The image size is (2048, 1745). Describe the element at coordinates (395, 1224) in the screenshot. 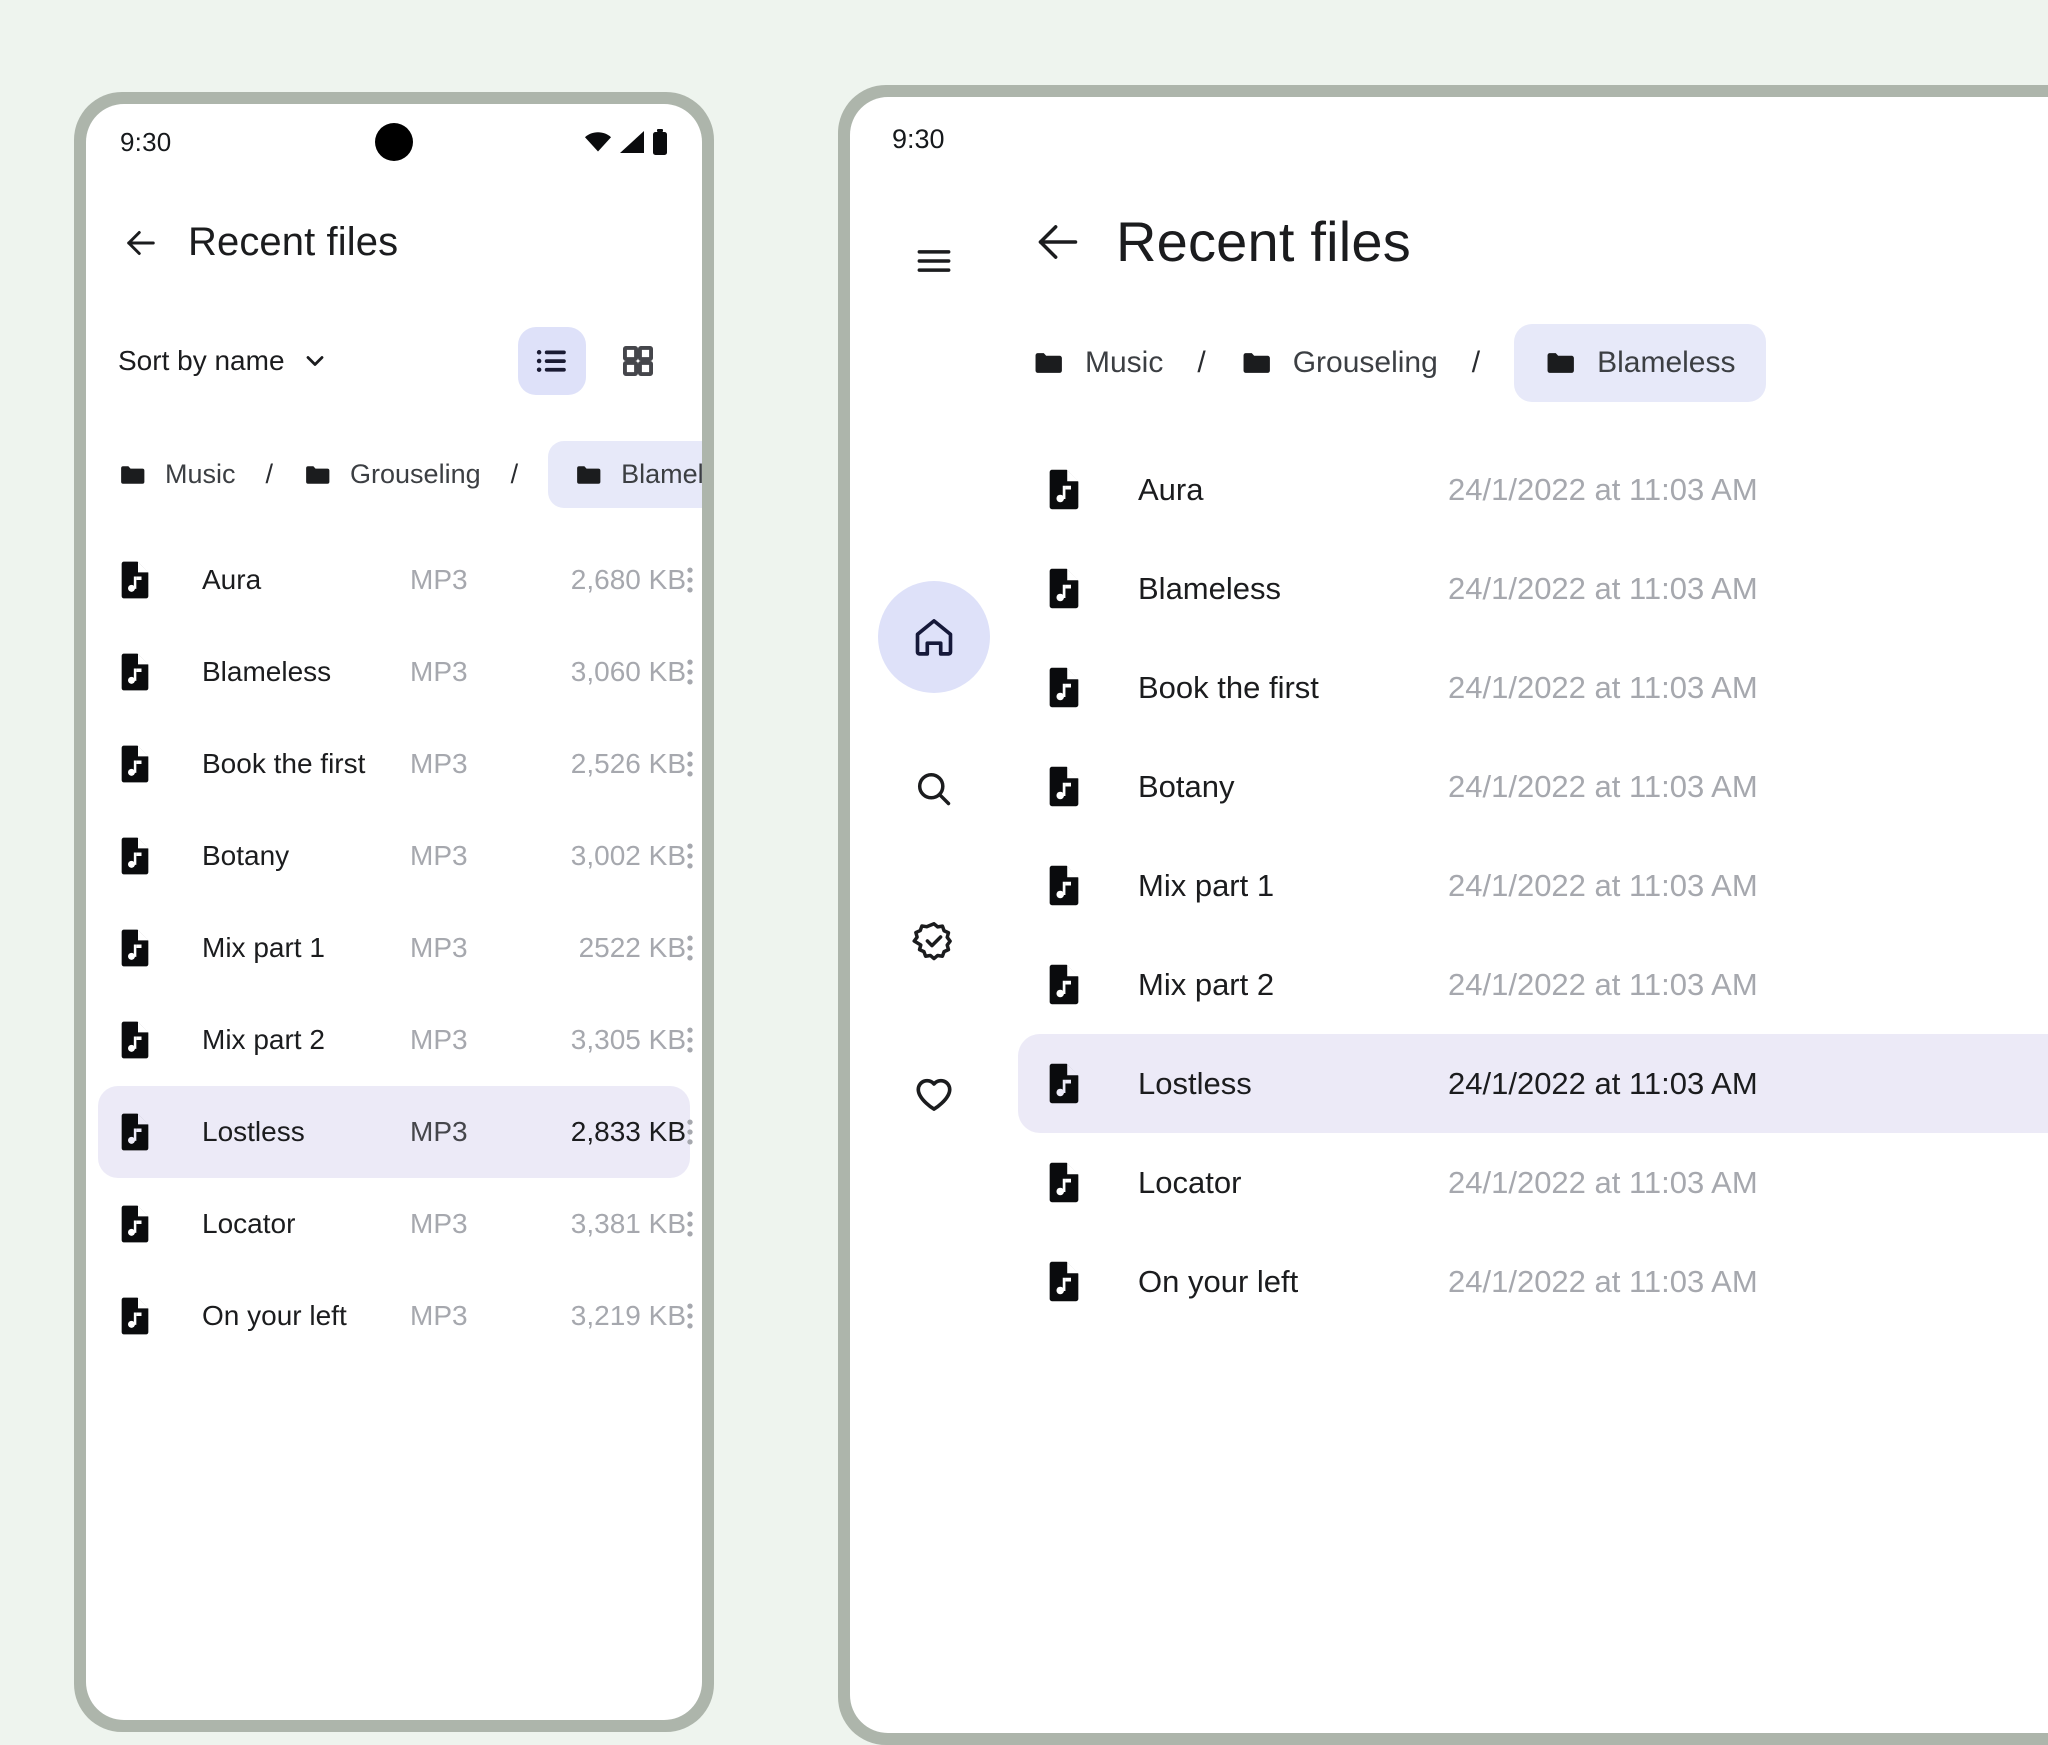

I see `table-row: Locator MP3 3,381 KB` at that location.